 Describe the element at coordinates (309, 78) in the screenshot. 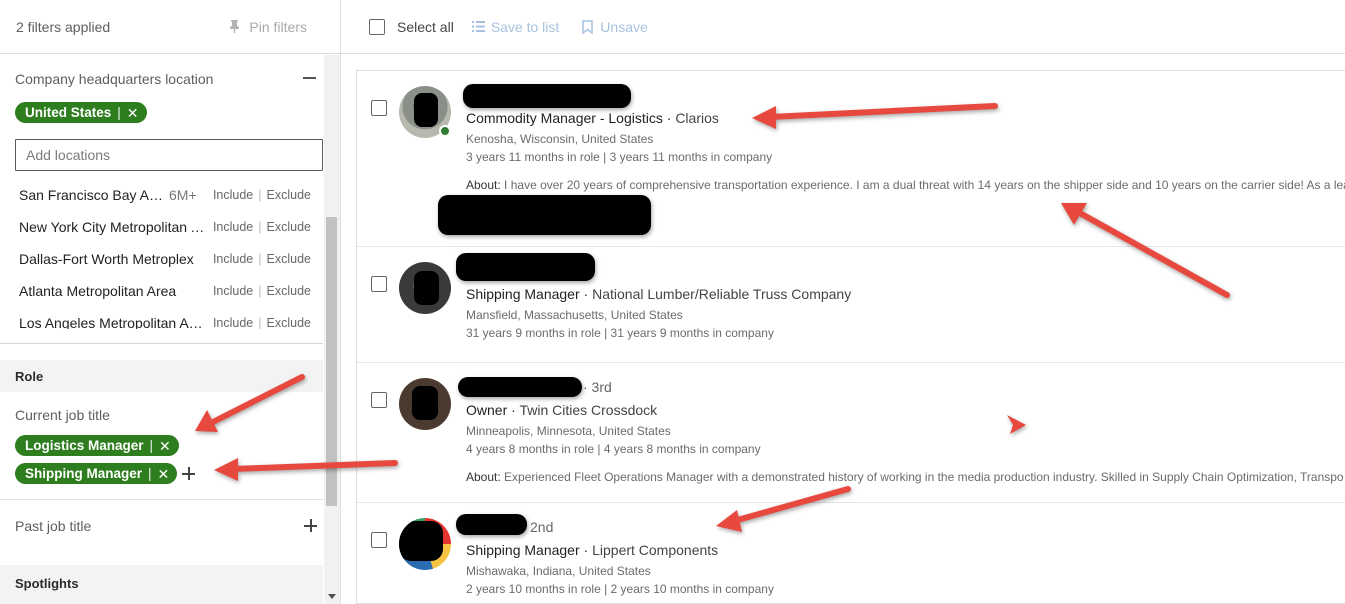

I see `collapse-icon` at that location.